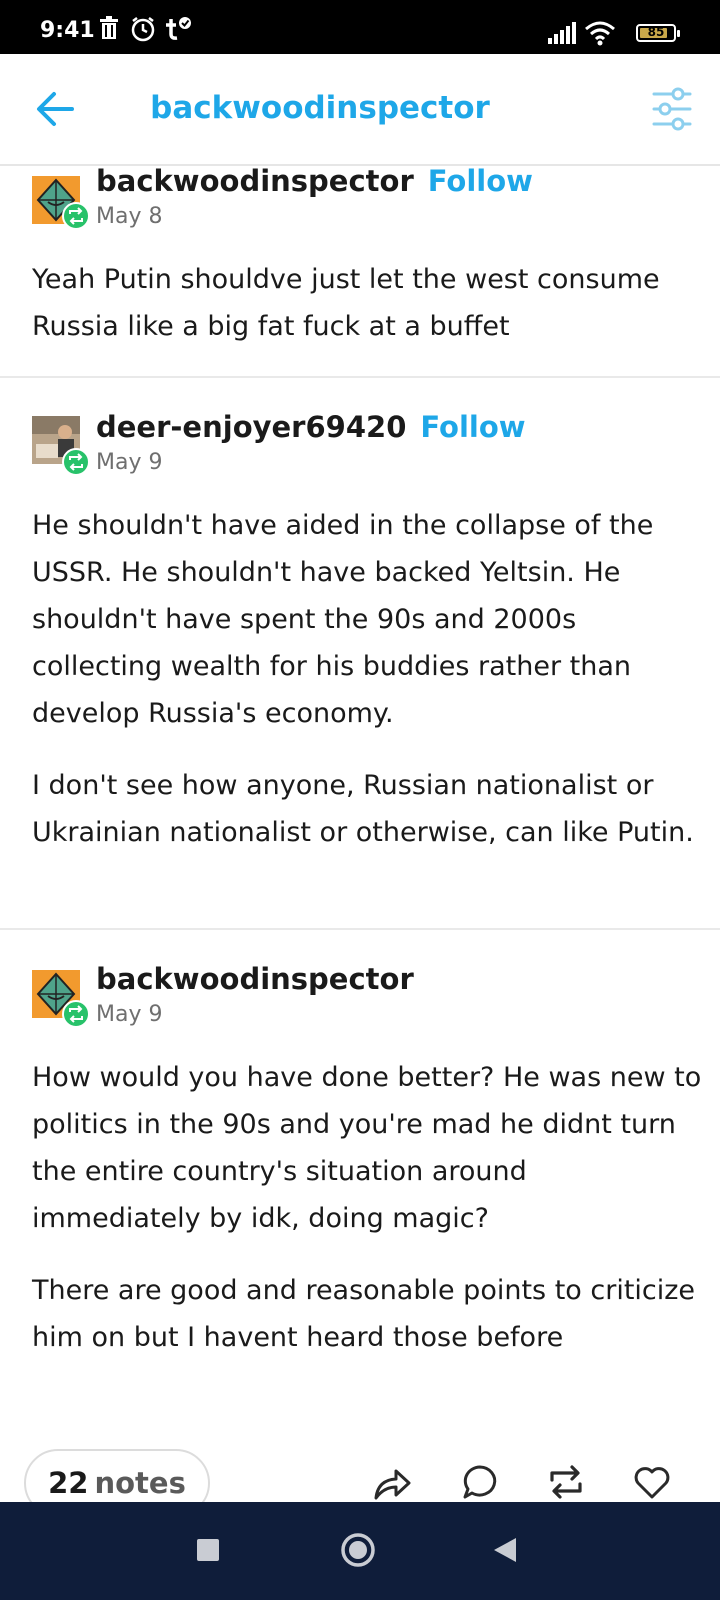 The height and width of the screenshot is (1600, 720). I want to click on battery-percent: 85, so click(656, 32).